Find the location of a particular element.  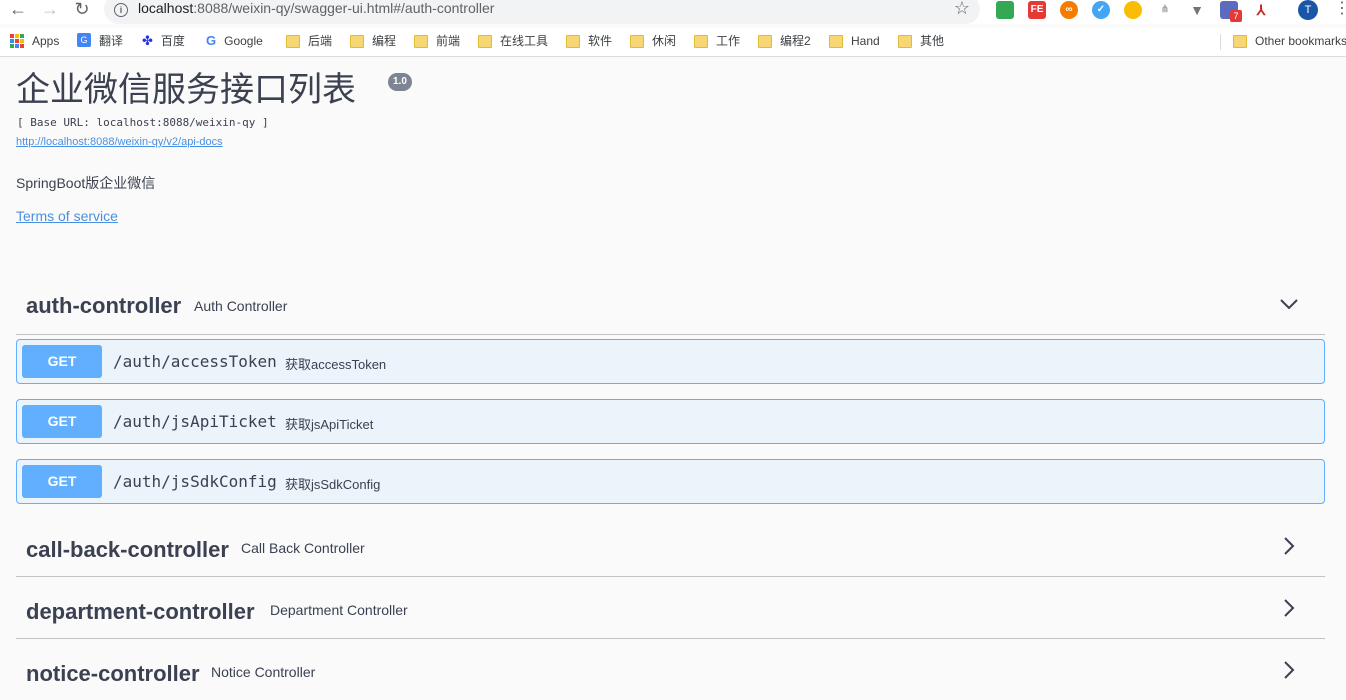

extension-shield-icon is located at coordinates (1133, 10).